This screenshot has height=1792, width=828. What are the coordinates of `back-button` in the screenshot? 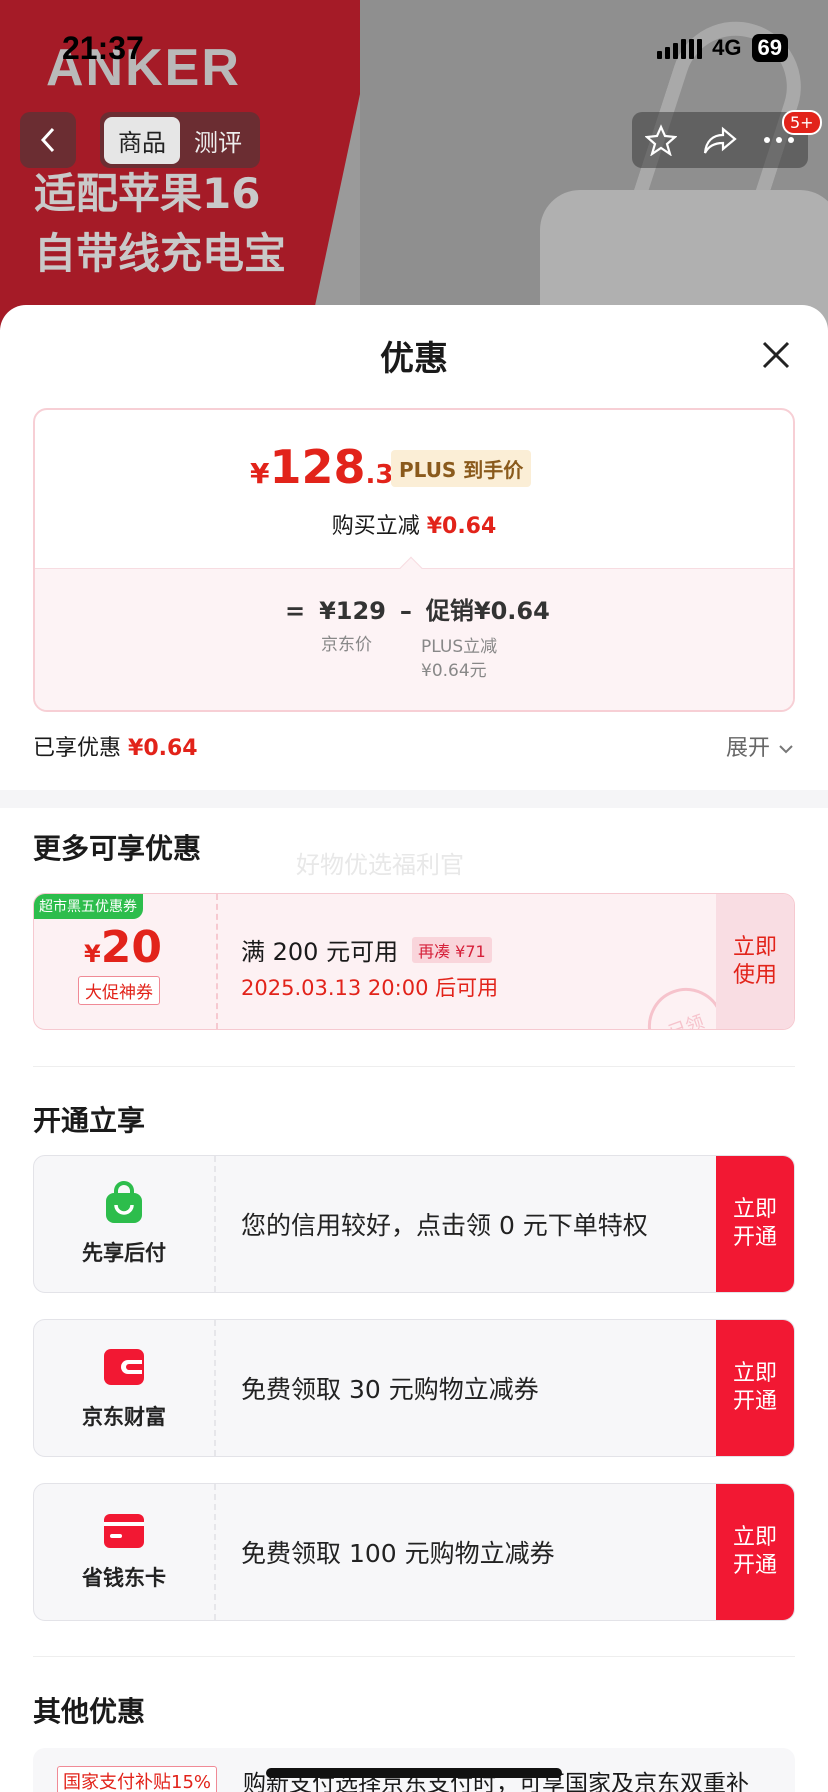 It's located at (48, 140).